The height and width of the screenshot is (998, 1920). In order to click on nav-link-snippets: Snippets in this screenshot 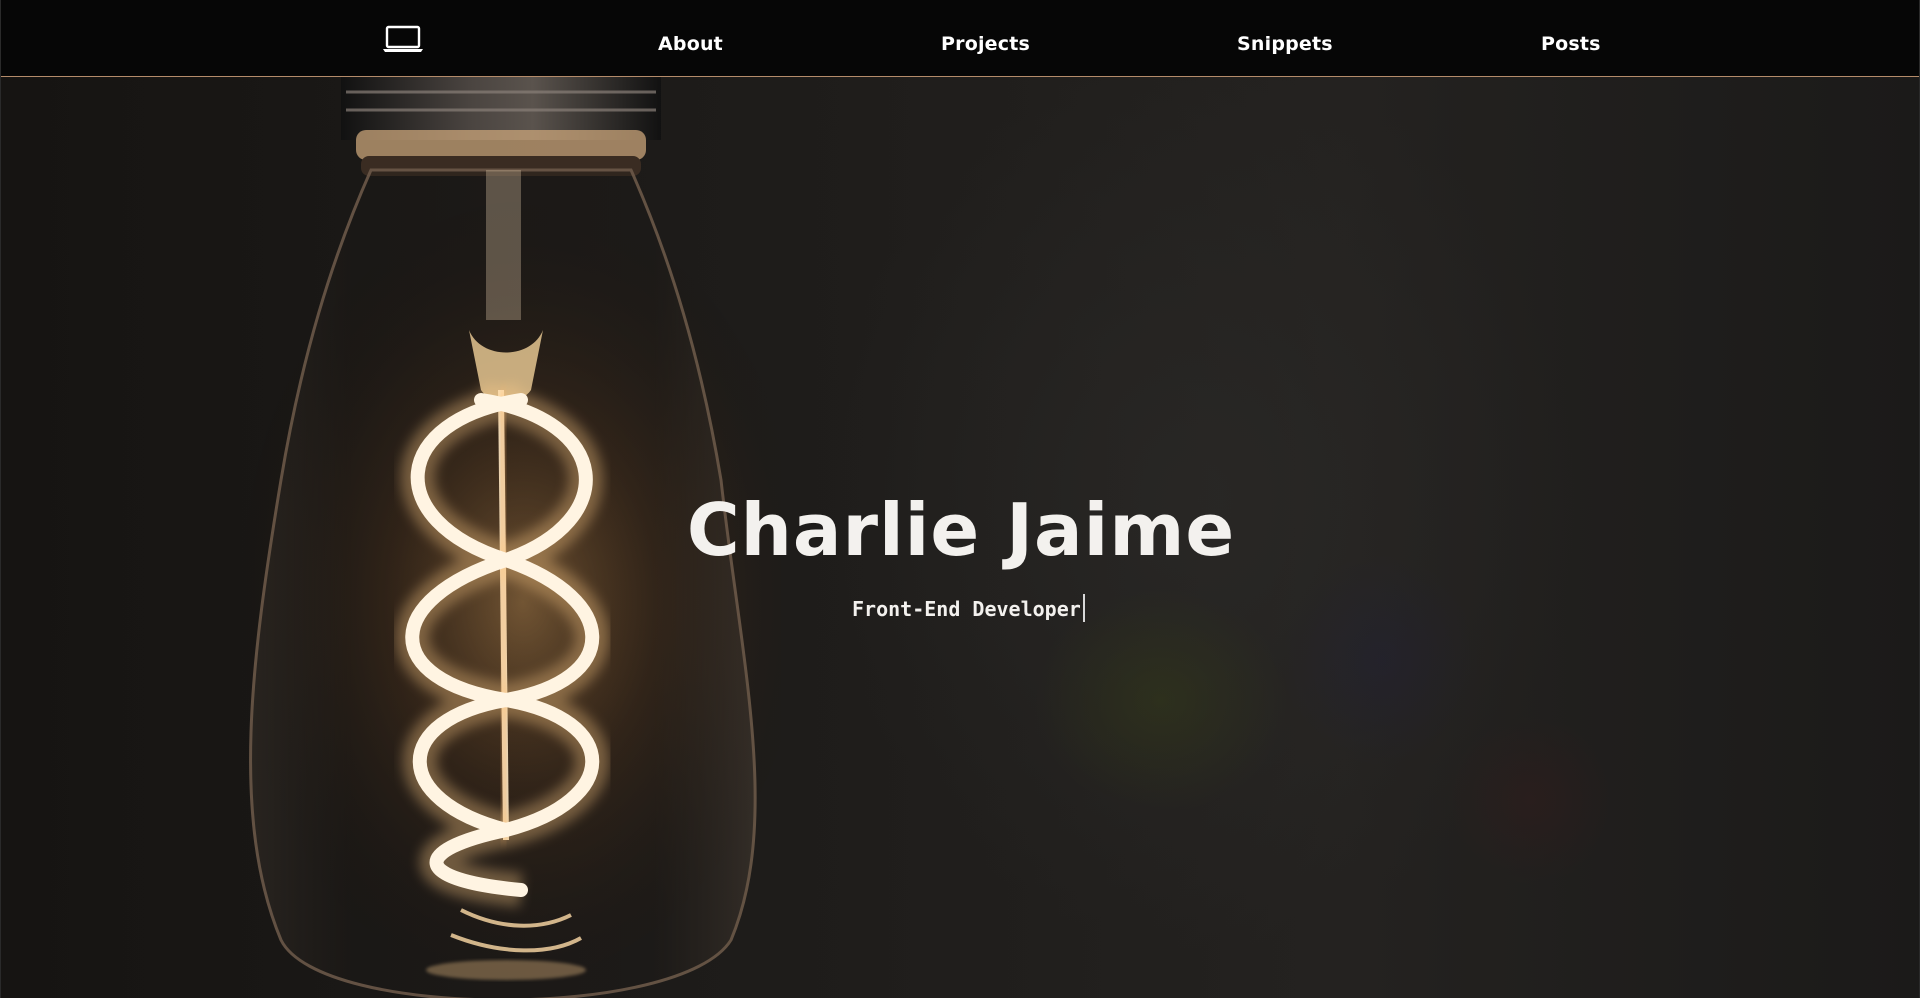, I will do `click(1285, 44)`.